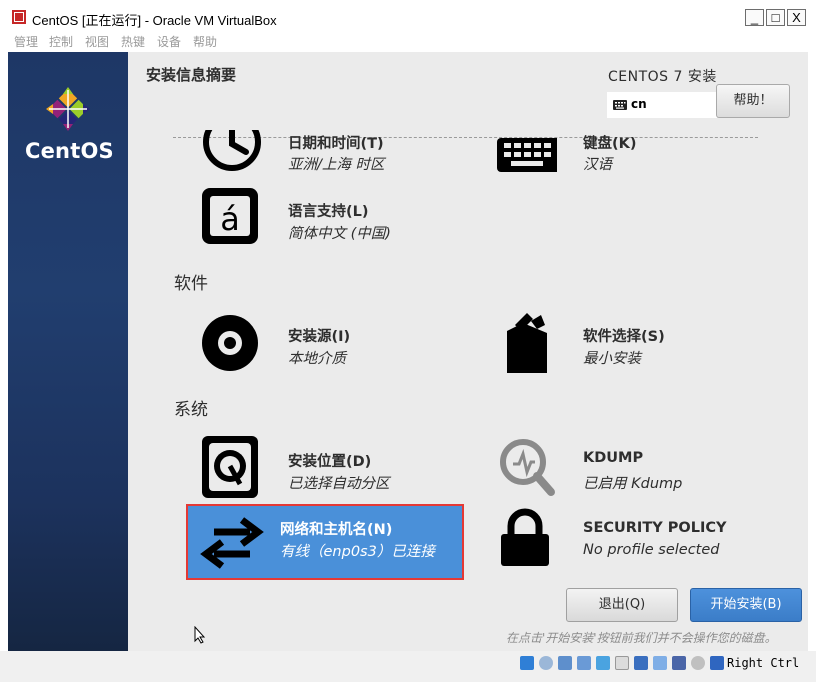 The width and height of the screenshot is (816, 682). Describe the element at coordinates (200, 635) in the screenshot. I see `mouse-cursor-icon` at that location.